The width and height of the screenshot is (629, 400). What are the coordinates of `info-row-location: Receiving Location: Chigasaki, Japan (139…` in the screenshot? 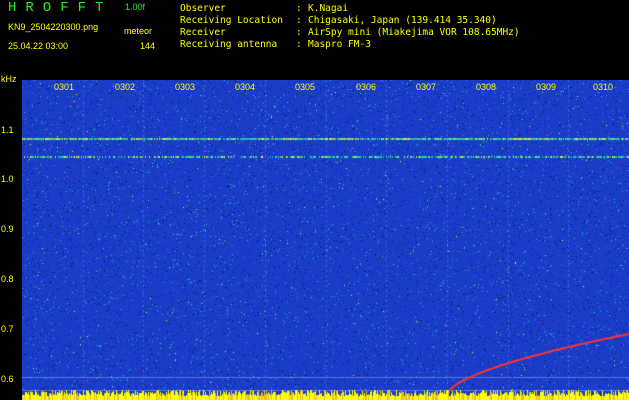 It's located at (338, 20).